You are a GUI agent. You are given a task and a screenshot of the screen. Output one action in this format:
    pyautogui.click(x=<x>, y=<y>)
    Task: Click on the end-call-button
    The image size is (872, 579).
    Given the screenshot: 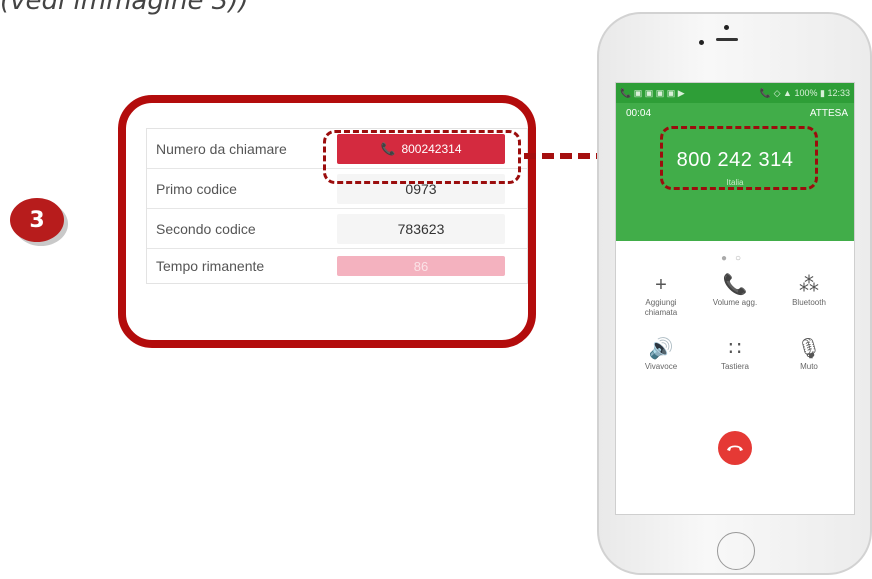 What is the action you would take?
    pyautogui.click(x=735, y=448)
    